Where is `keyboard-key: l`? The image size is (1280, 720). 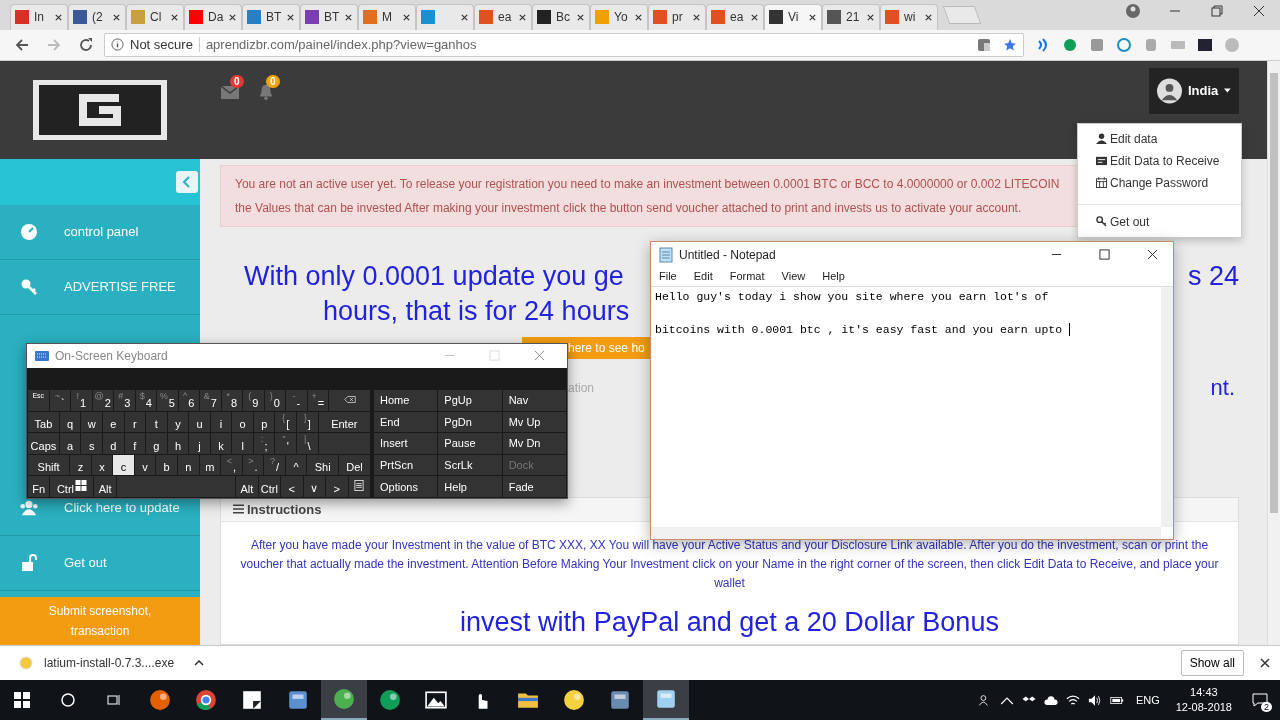
keyboard-key: l is located at coordinates (242, 443).